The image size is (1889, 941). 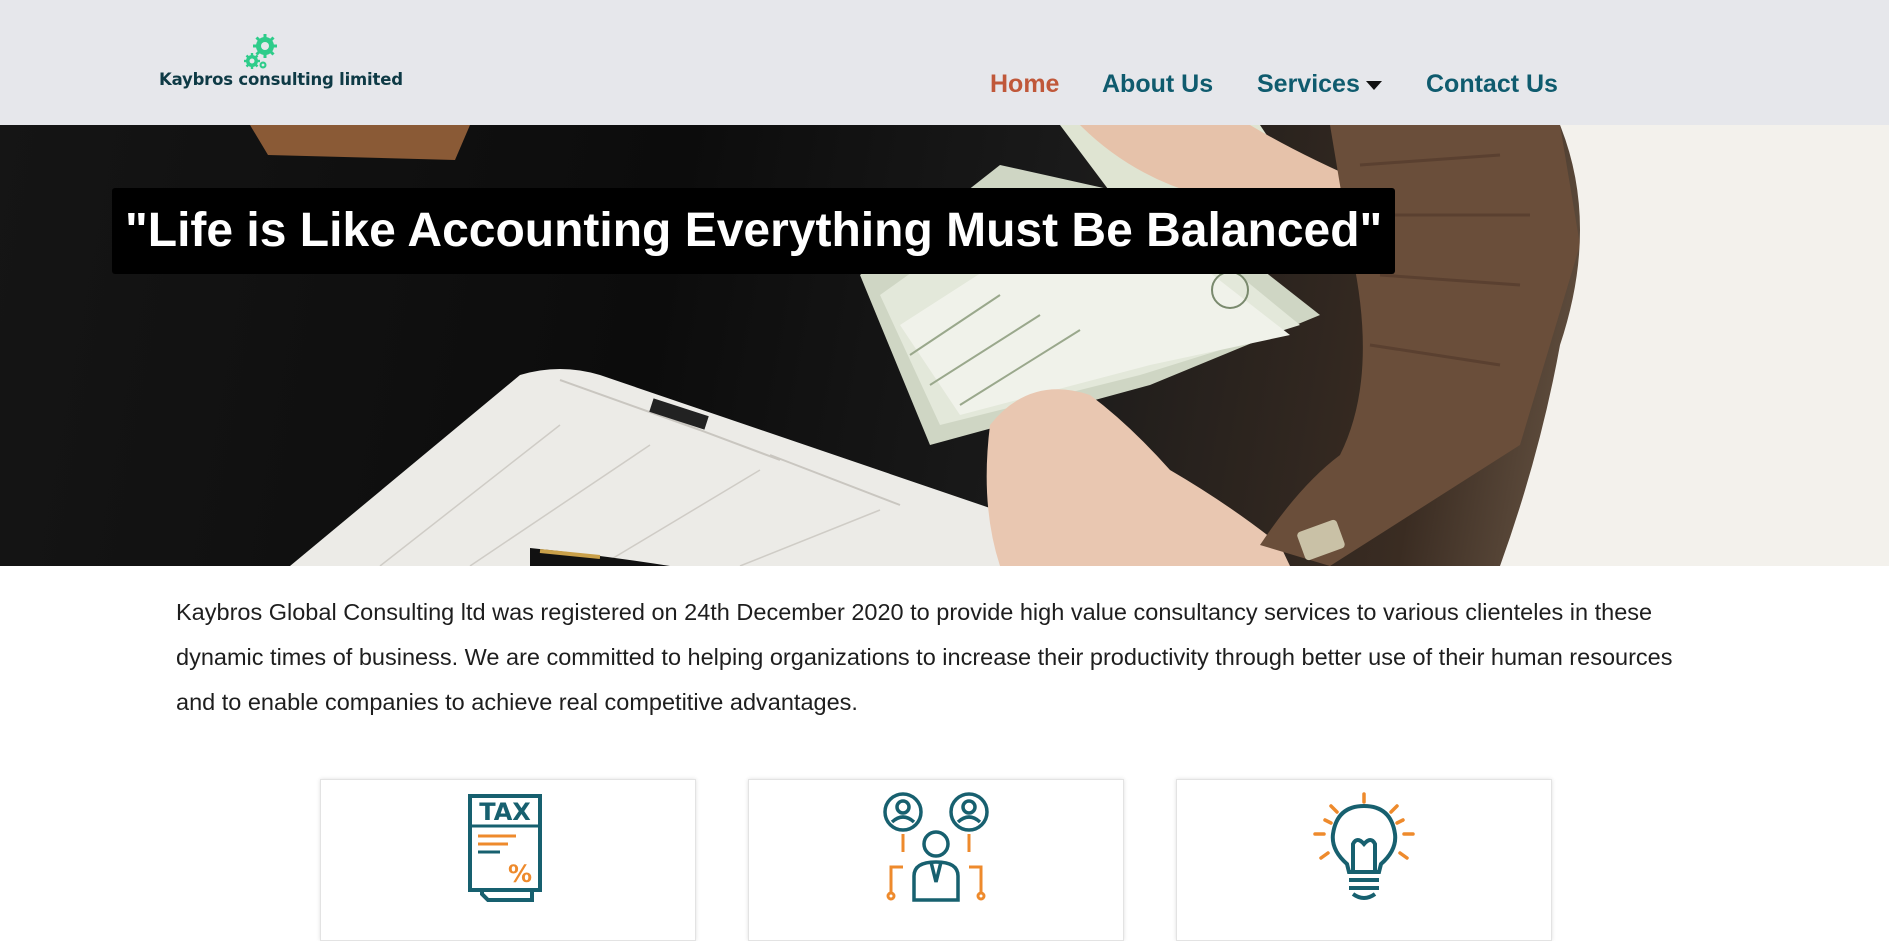 What do you see at coordinates (260, 51) in the screenshot?
I see `gears-icon` at bounding box center [260, 51].